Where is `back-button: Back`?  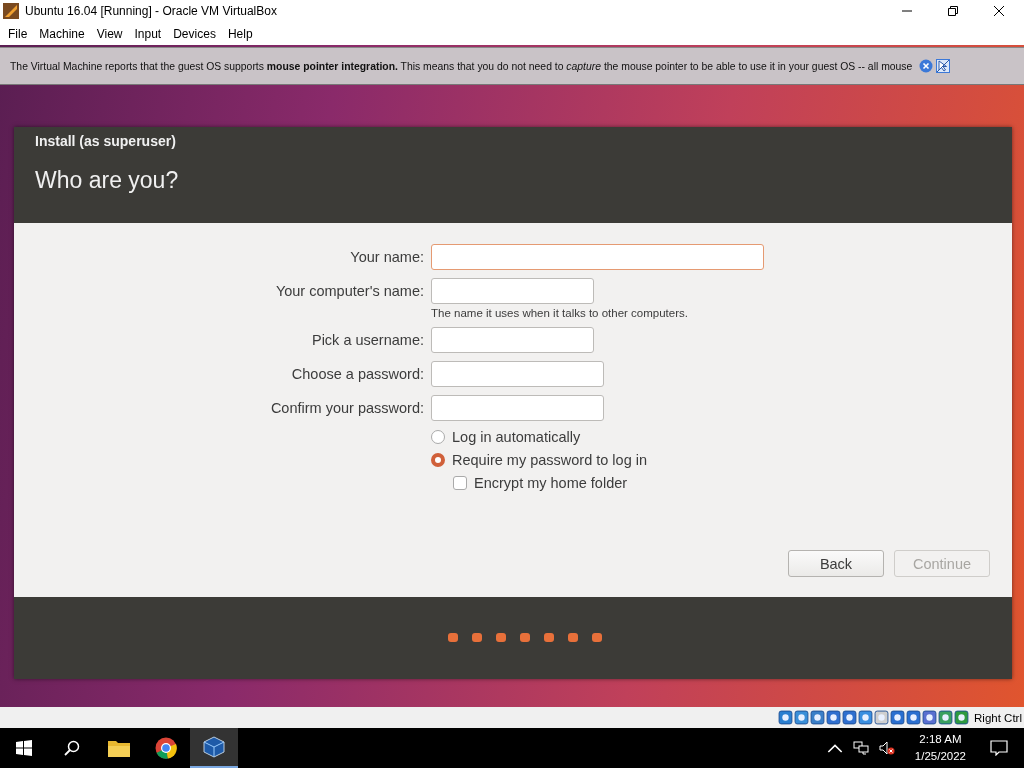
back-button: Back is located at coordinates (836, 563).